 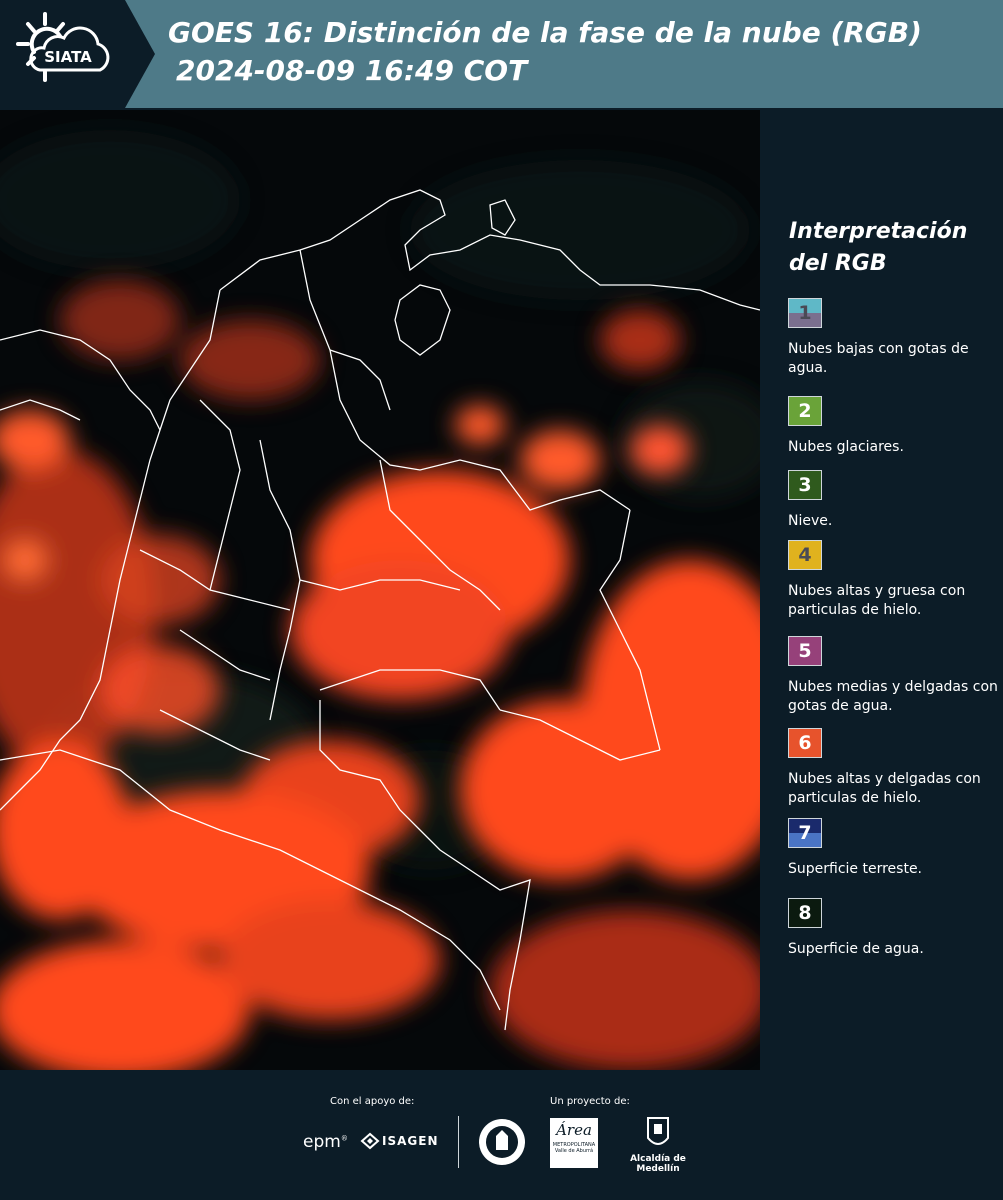 What do you see at coordinates (372, 1101) in the screenshot?
I see `support-label: Con el apoyo de:` at bounding box center [372, 1101].